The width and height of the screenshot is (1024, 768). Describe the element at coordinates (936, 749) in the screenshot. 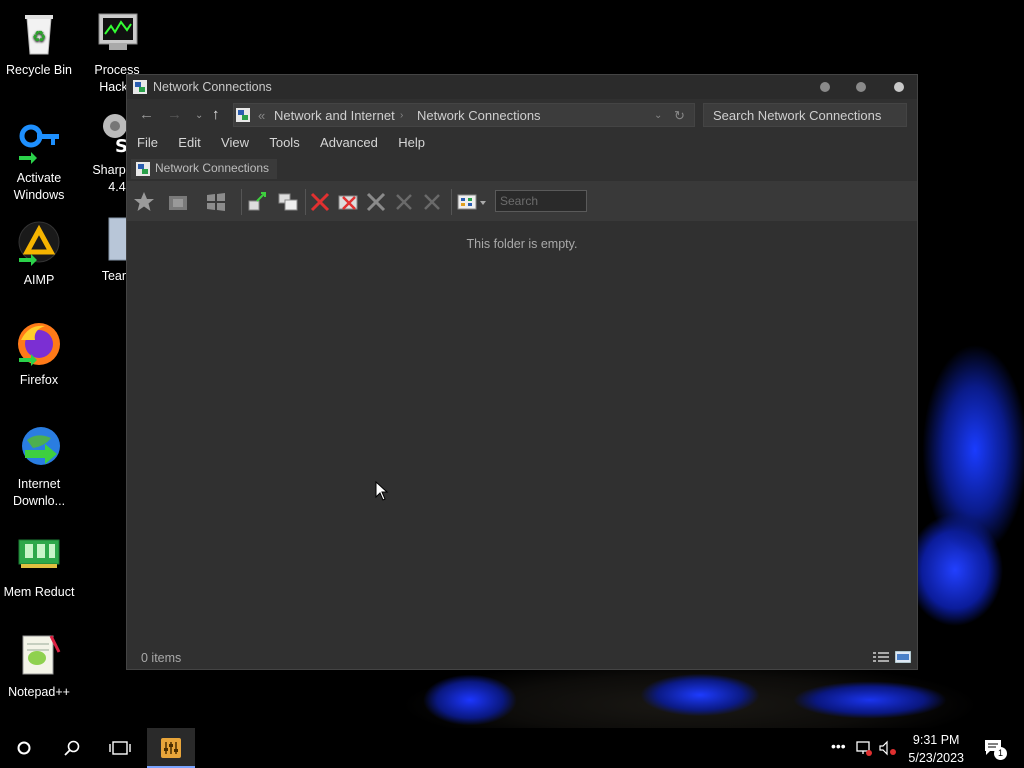

I see `system-clock: 9:31 PM 5/23/2023` at that location.